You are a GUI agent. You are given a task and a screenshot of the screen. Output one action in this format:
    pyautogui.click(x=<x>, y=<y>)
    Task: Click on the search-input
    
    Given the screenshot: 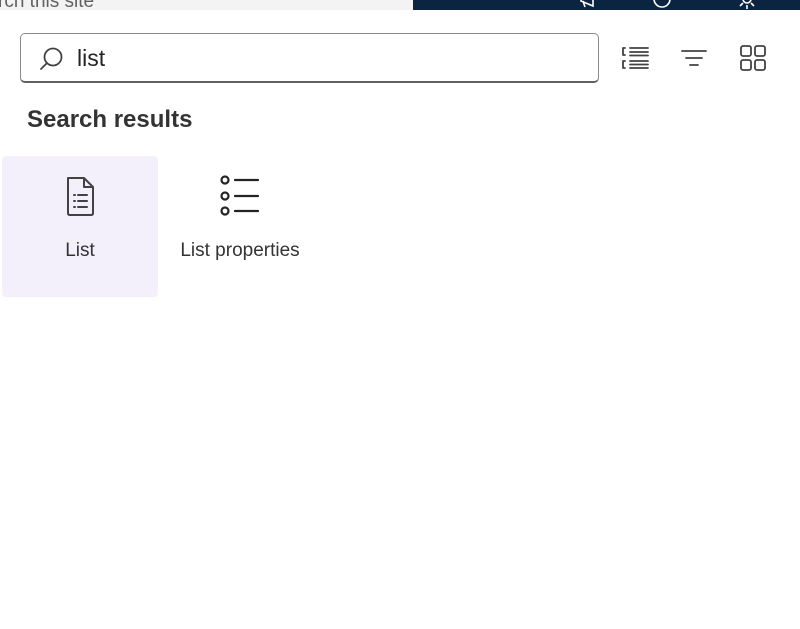 What is the action you would take?
    pyautogui.click(x=327, y=58)
    